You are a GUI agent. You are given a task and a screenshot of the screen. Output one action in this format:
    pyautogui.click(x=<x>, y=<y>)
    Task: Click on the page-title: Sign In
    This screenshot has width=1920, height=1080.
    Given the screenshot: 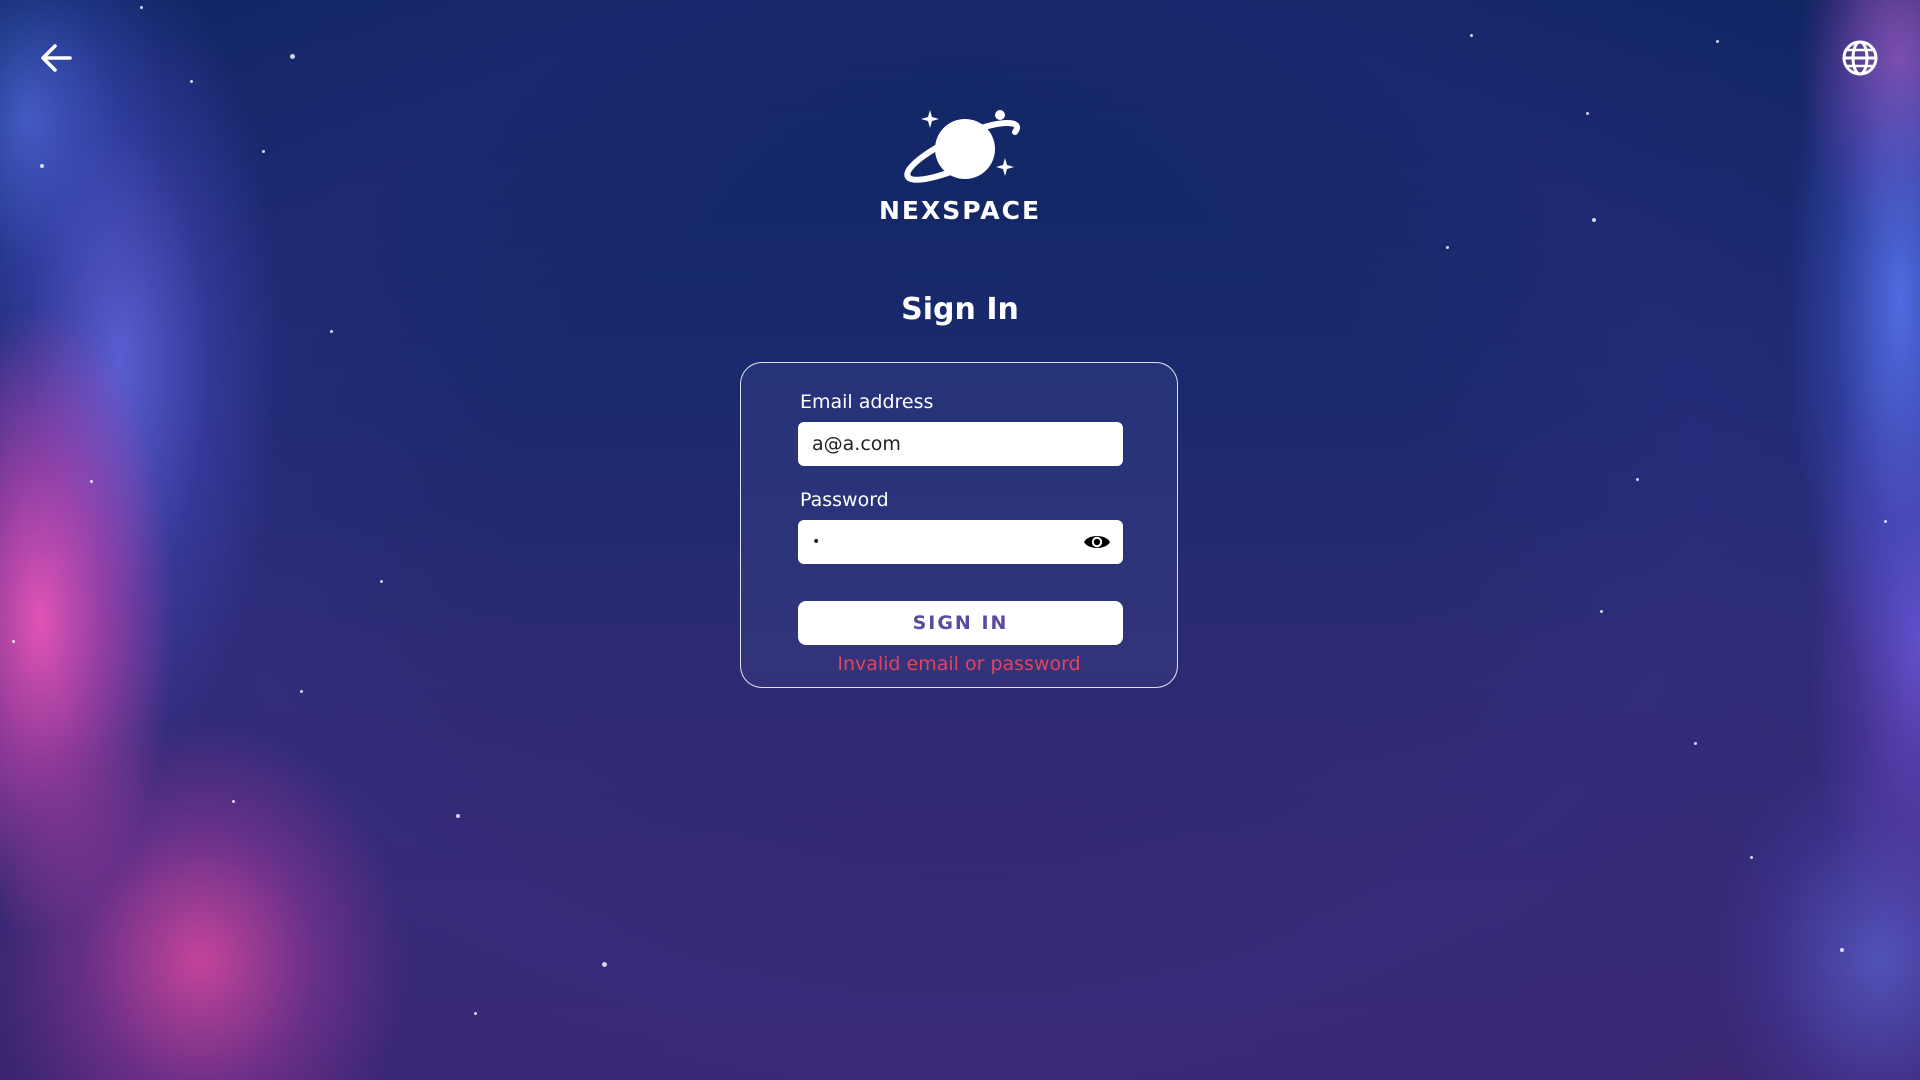 What is the action you would take?
    pyautogui.click(x=960, y=309)
    